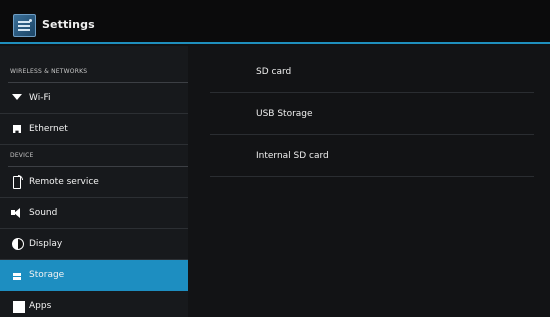  Describe the element at coordinates (40, 306) in the screenshot. I see `sidebar-item-label: Apps` at that location.